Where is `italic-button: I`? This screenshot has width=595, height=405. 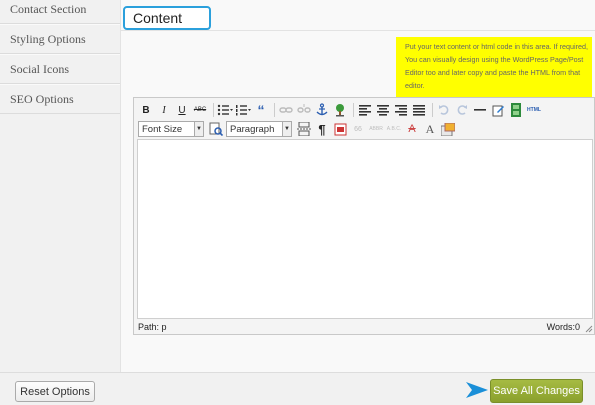
italic-button: I is located at coordinates (164, 110).